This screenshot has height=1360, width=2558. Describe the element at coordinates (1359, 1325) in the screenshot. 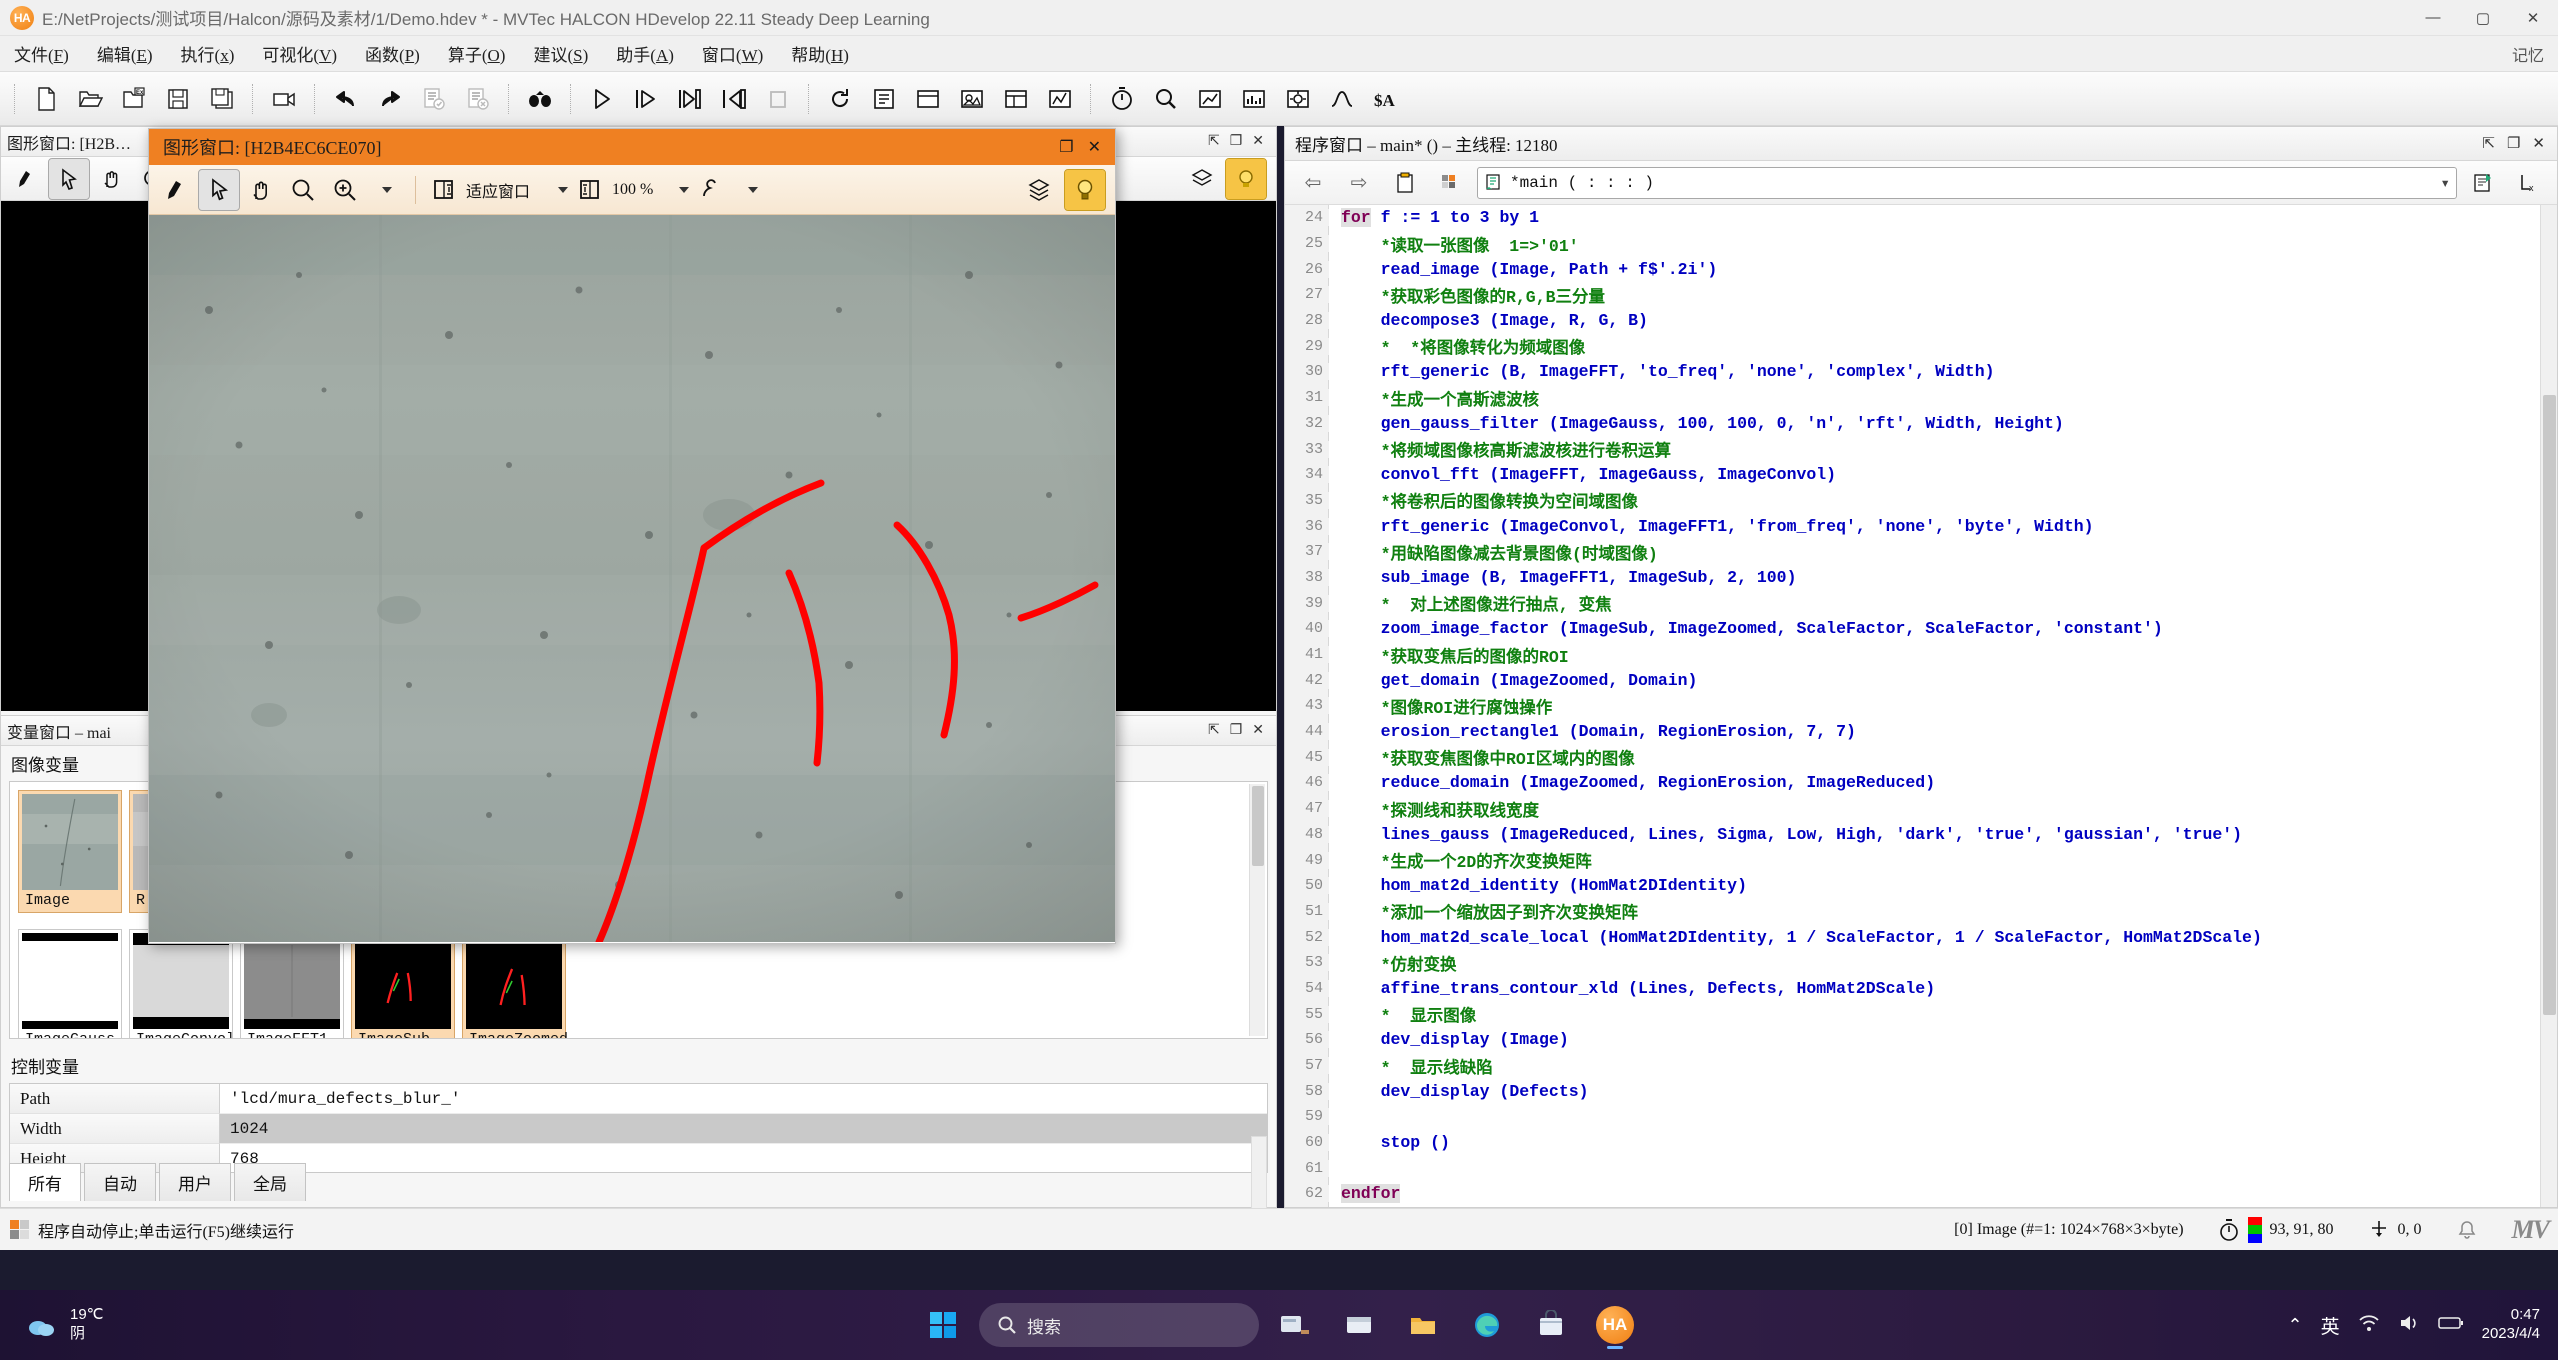

I see `explorer-icon` at that location.